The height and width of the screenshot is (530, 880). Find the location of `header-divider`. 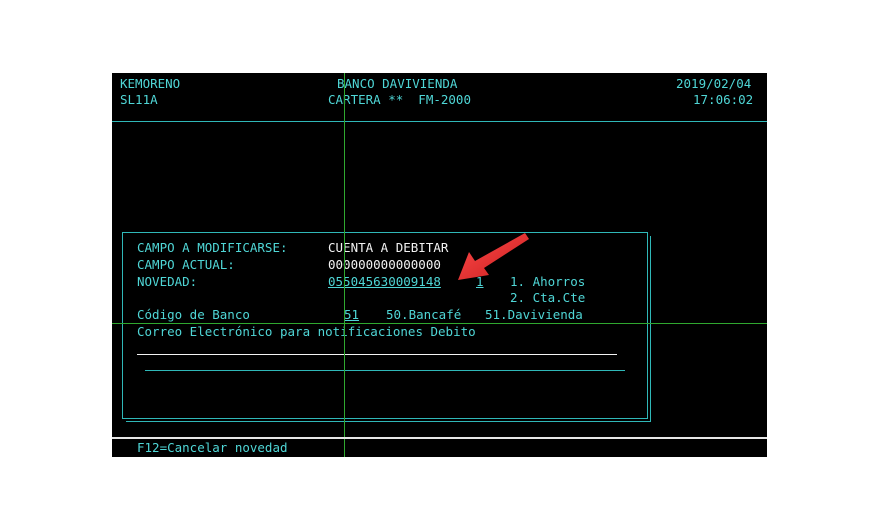

header-divider is located at coordinates (439, 121).